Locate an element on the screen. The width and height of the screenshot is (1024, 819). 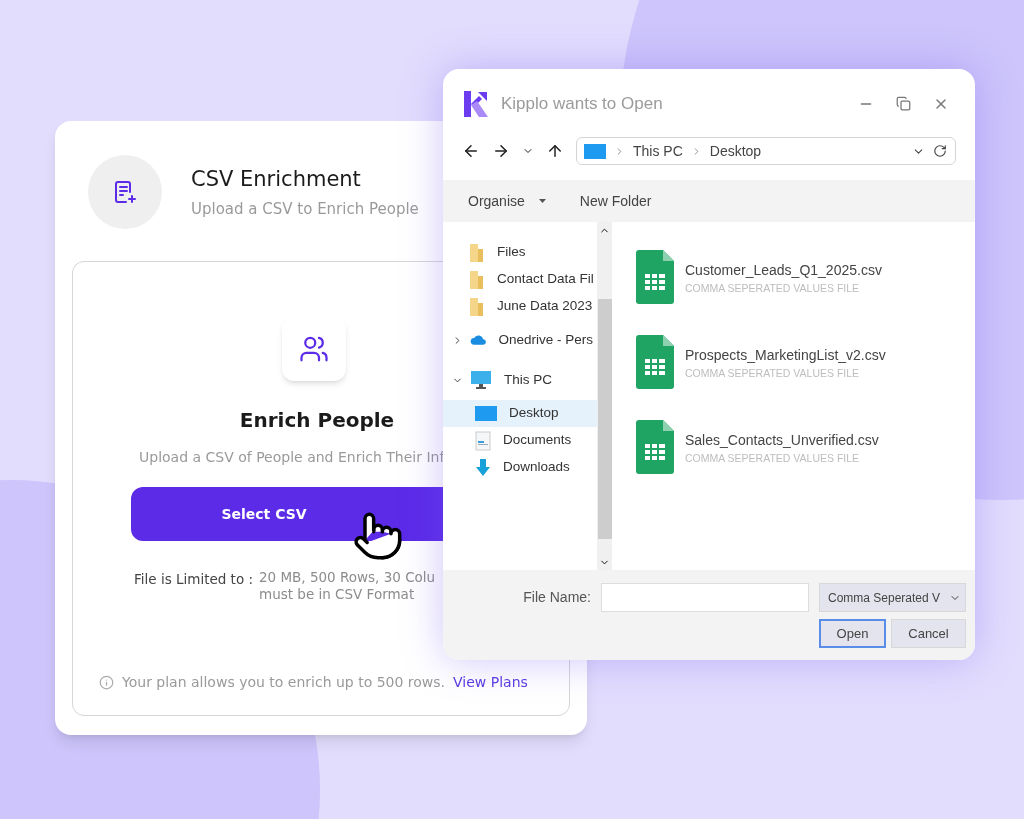
sidebar-label: Desktop is located at coordinates (534, 413).